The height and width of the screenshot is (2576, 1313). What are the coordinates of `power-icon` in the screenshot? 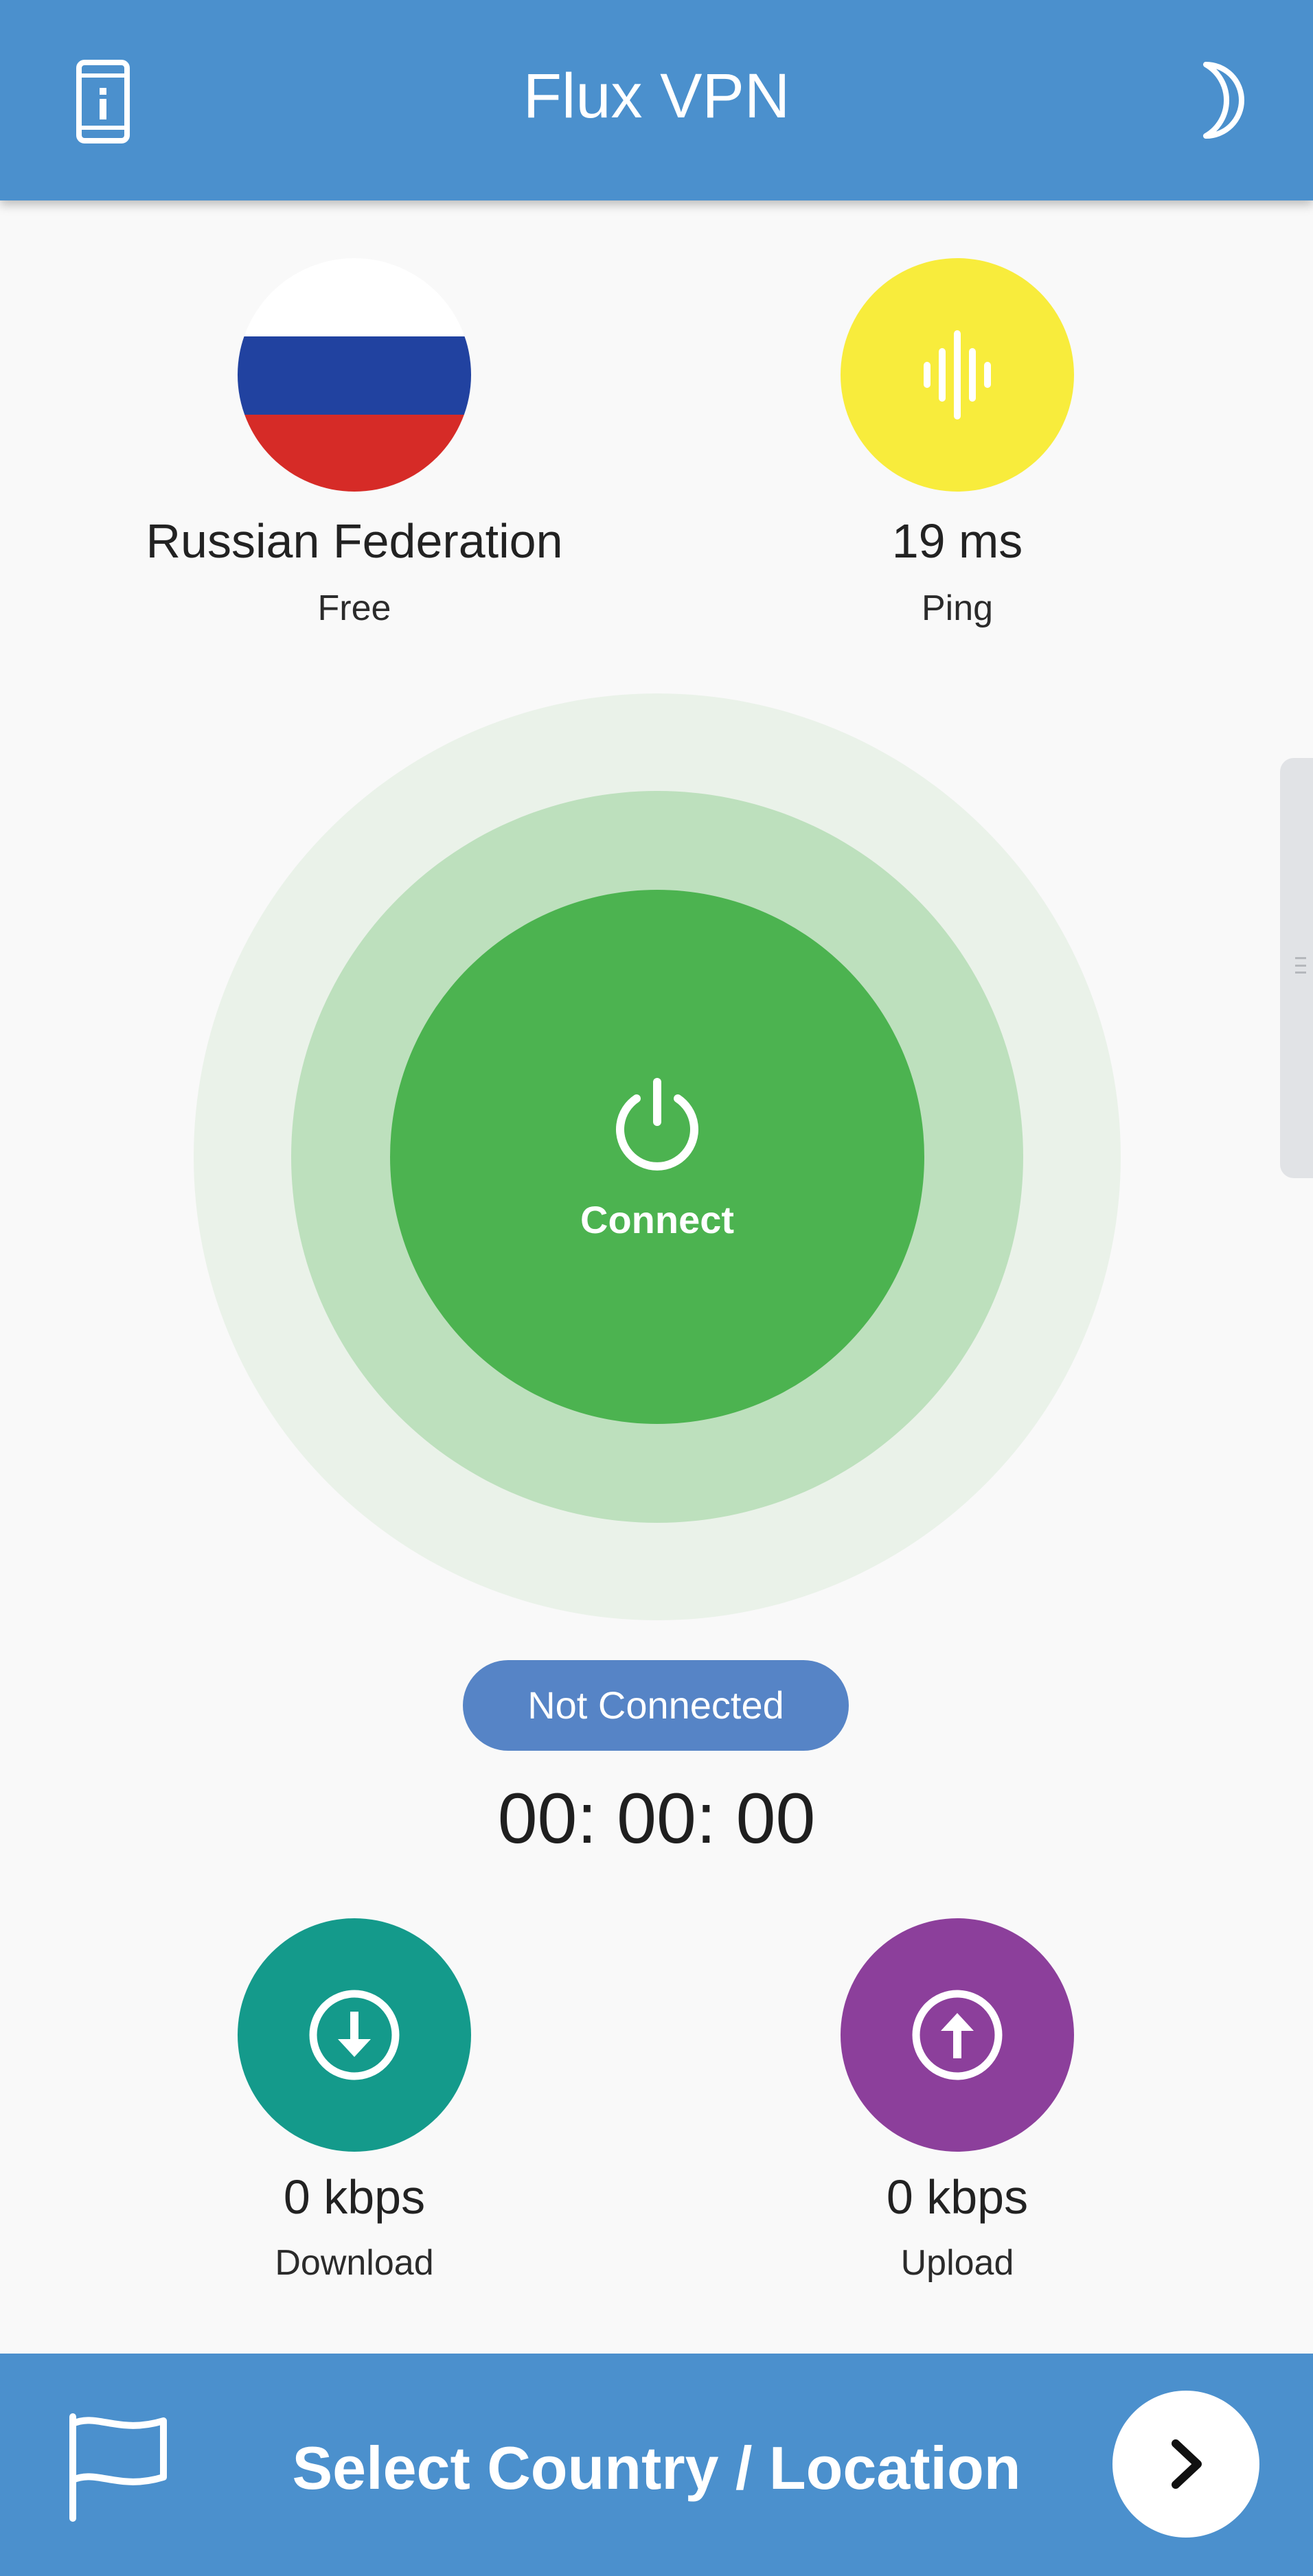 It's located at (657, 1123).